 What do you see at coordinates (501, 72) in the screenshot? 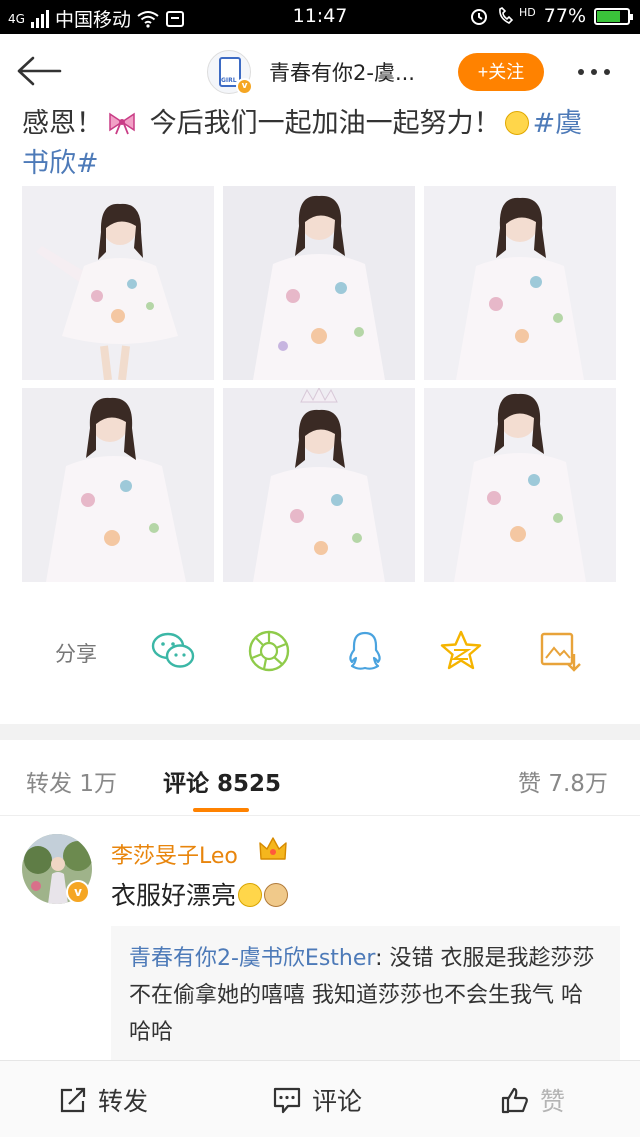
I see `follow-button: +关注` at bounding box center [501, 72].